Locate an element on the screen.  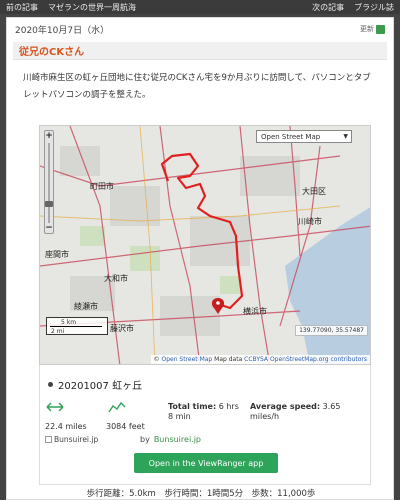
zoom-slider-handle is located at coordinates (49, 204).